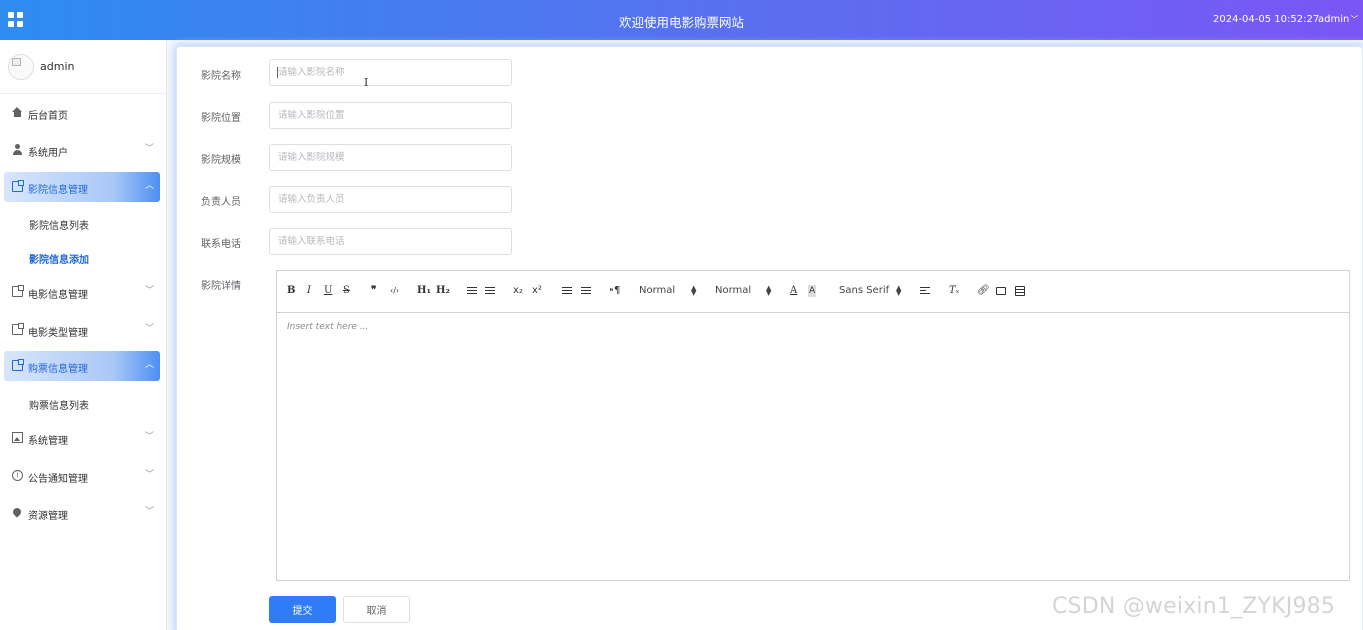 The image size is (1363, 630). What do you see at coordinates (48, 116) in the screenshot?
I see `sidebar-item-label: 后台首页` at bounding box center [48, 116].